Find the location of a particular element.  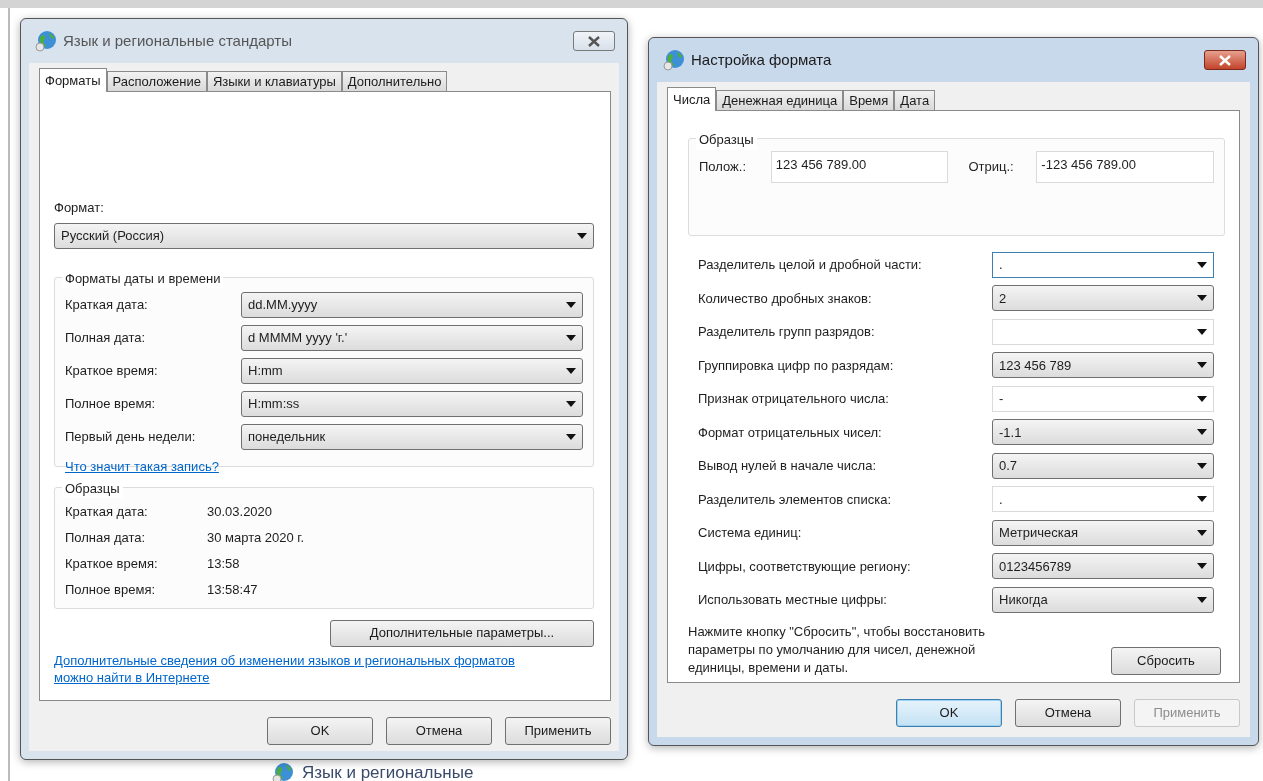

reset-note: Нажмите кнопку "Сбросить", чтобы восстановить параметры по умолчанию для чисел, денежной единицы, времени и даты. is located at coordinates (837, 649).